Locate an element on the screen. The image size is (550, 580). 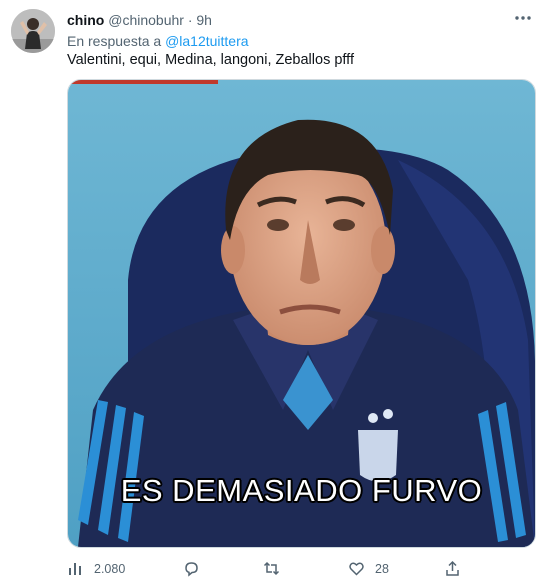
author-name: chino is located at coordinates (85, 20).